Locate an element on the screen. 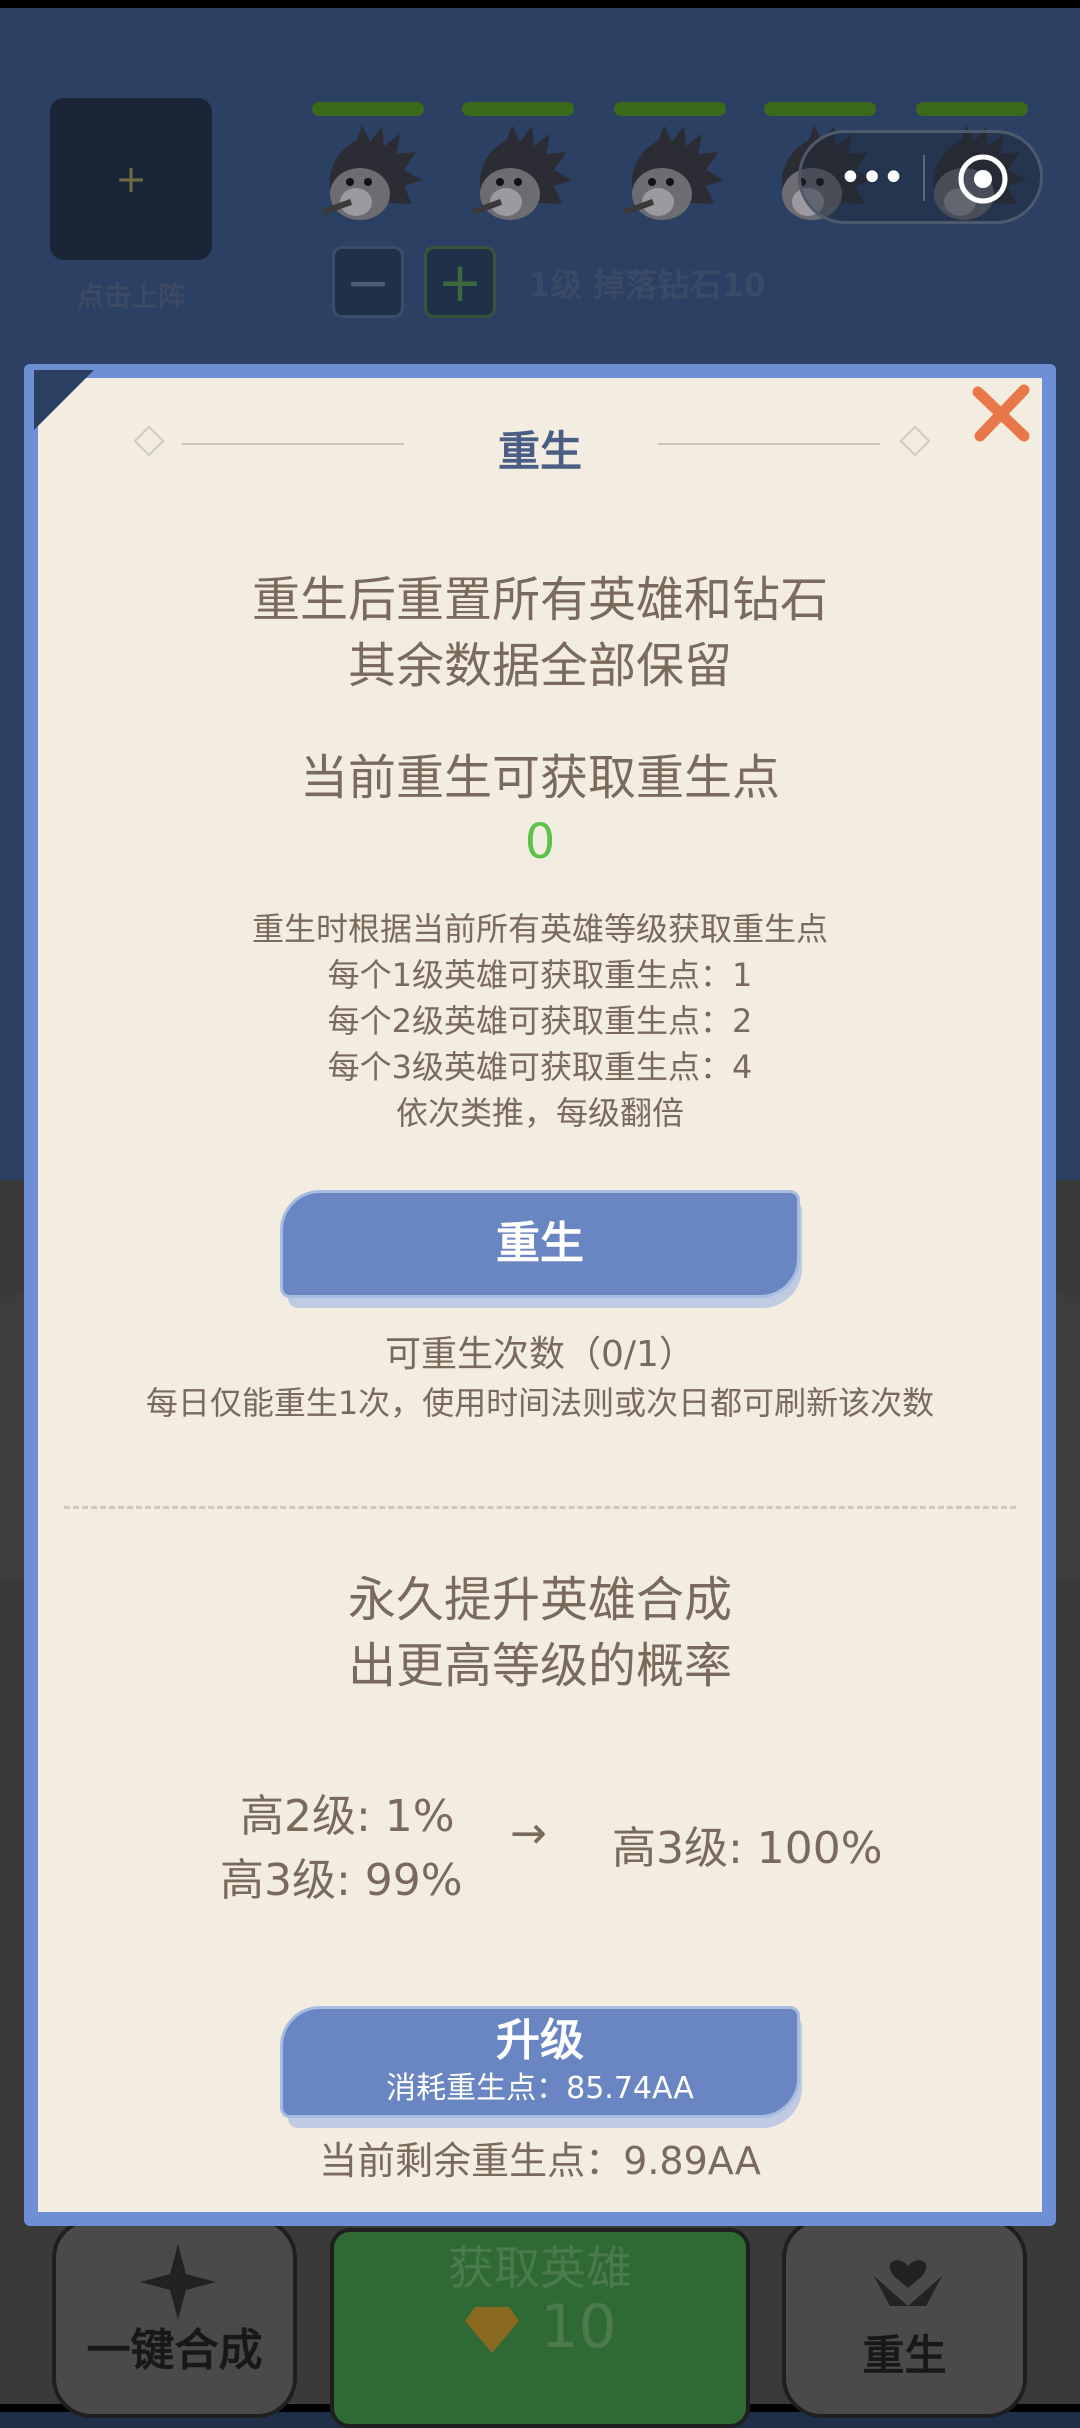 This screenshot has width=1080, height=2428. minus-icon: − is located at coordinates (368, 282).